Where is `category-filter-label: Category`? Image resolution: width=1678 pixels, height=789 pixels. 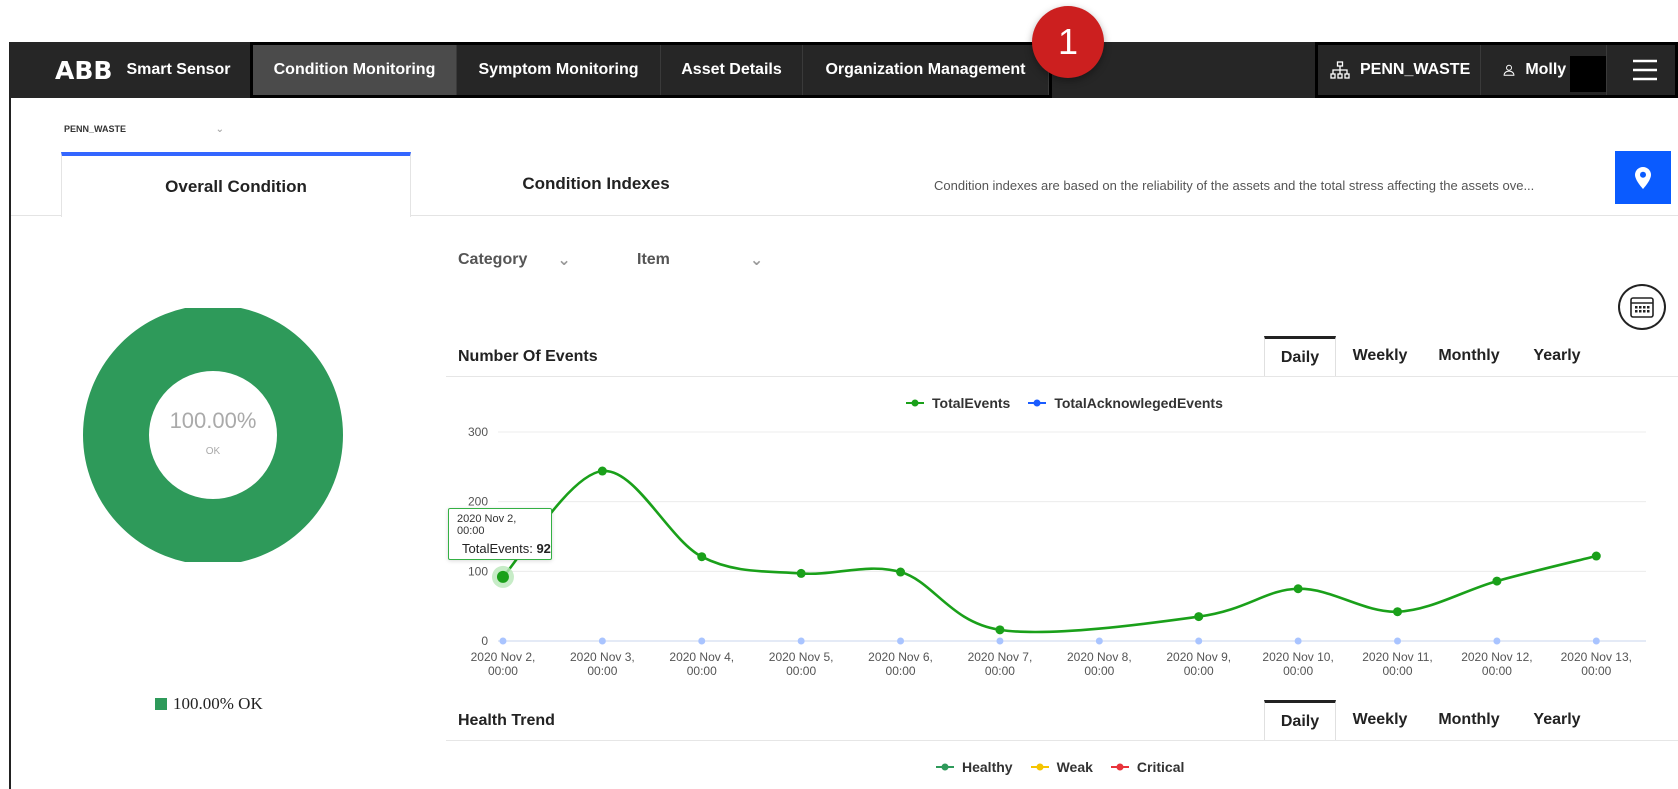
category-filter-label: Category is located at coordinates (493, 259).